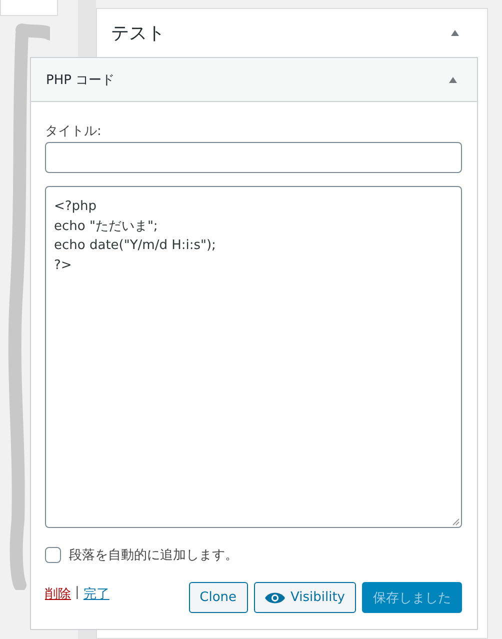 Image resolution: width=502 pixels, height=639 pixels. What do you see at coordinates (29, 8) in the screenshot?
I see `side-card` at bounding box center [29, 8].